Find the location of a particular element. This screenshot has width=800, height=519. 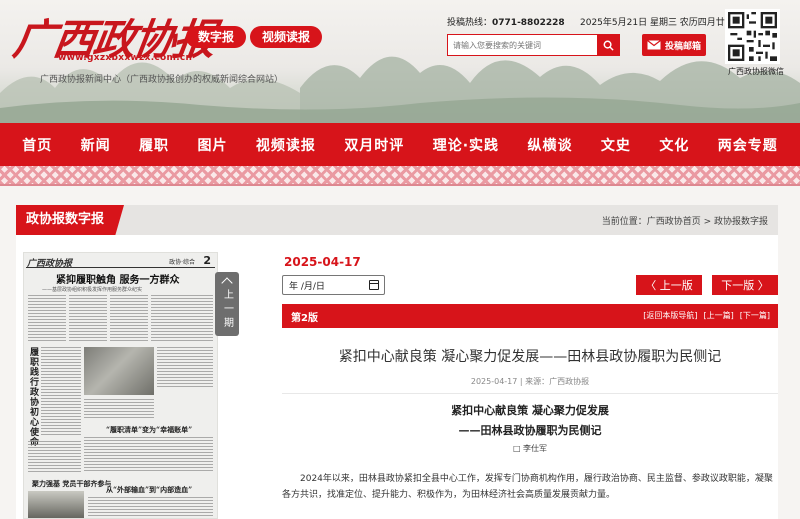

paper-vertical-headline: 履职践行政协初心使命 is located at coordinates (33, 397).